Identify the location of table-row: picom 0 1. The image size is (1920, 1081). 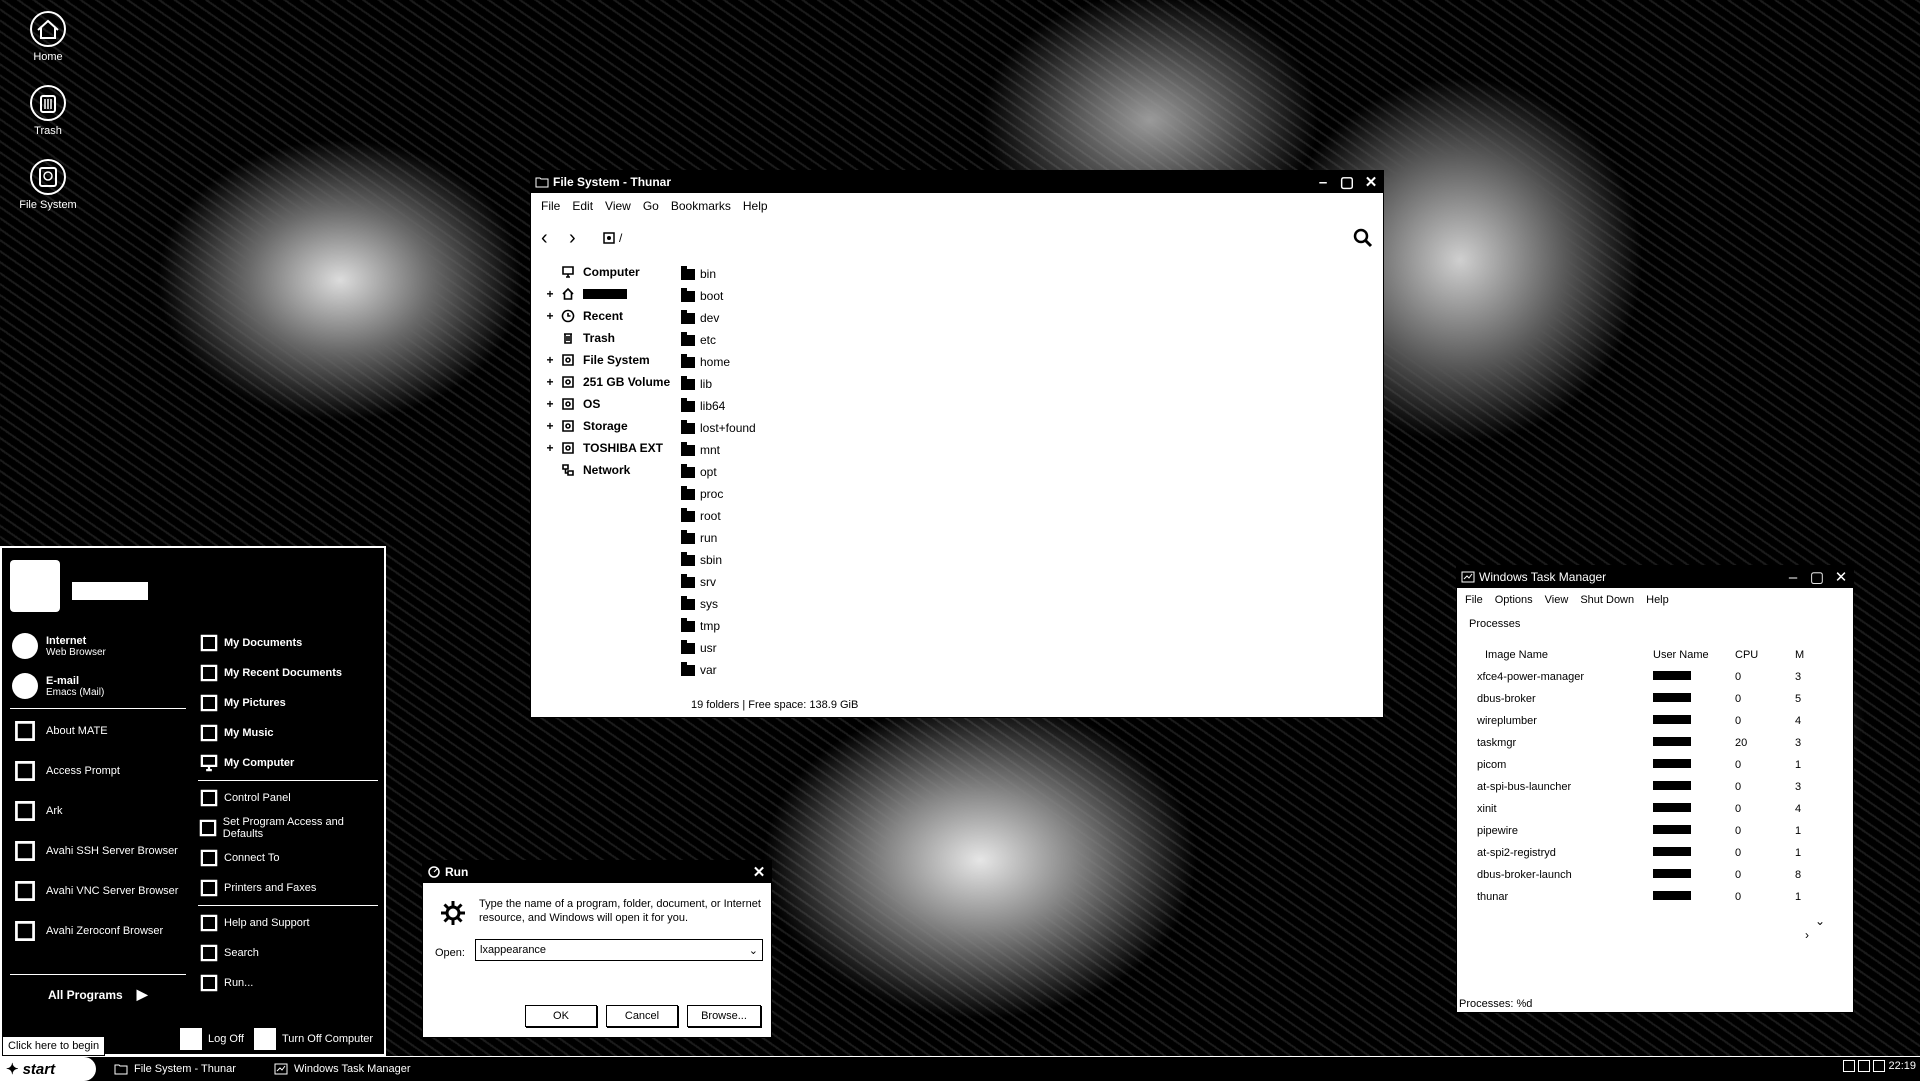
(1652, 765).